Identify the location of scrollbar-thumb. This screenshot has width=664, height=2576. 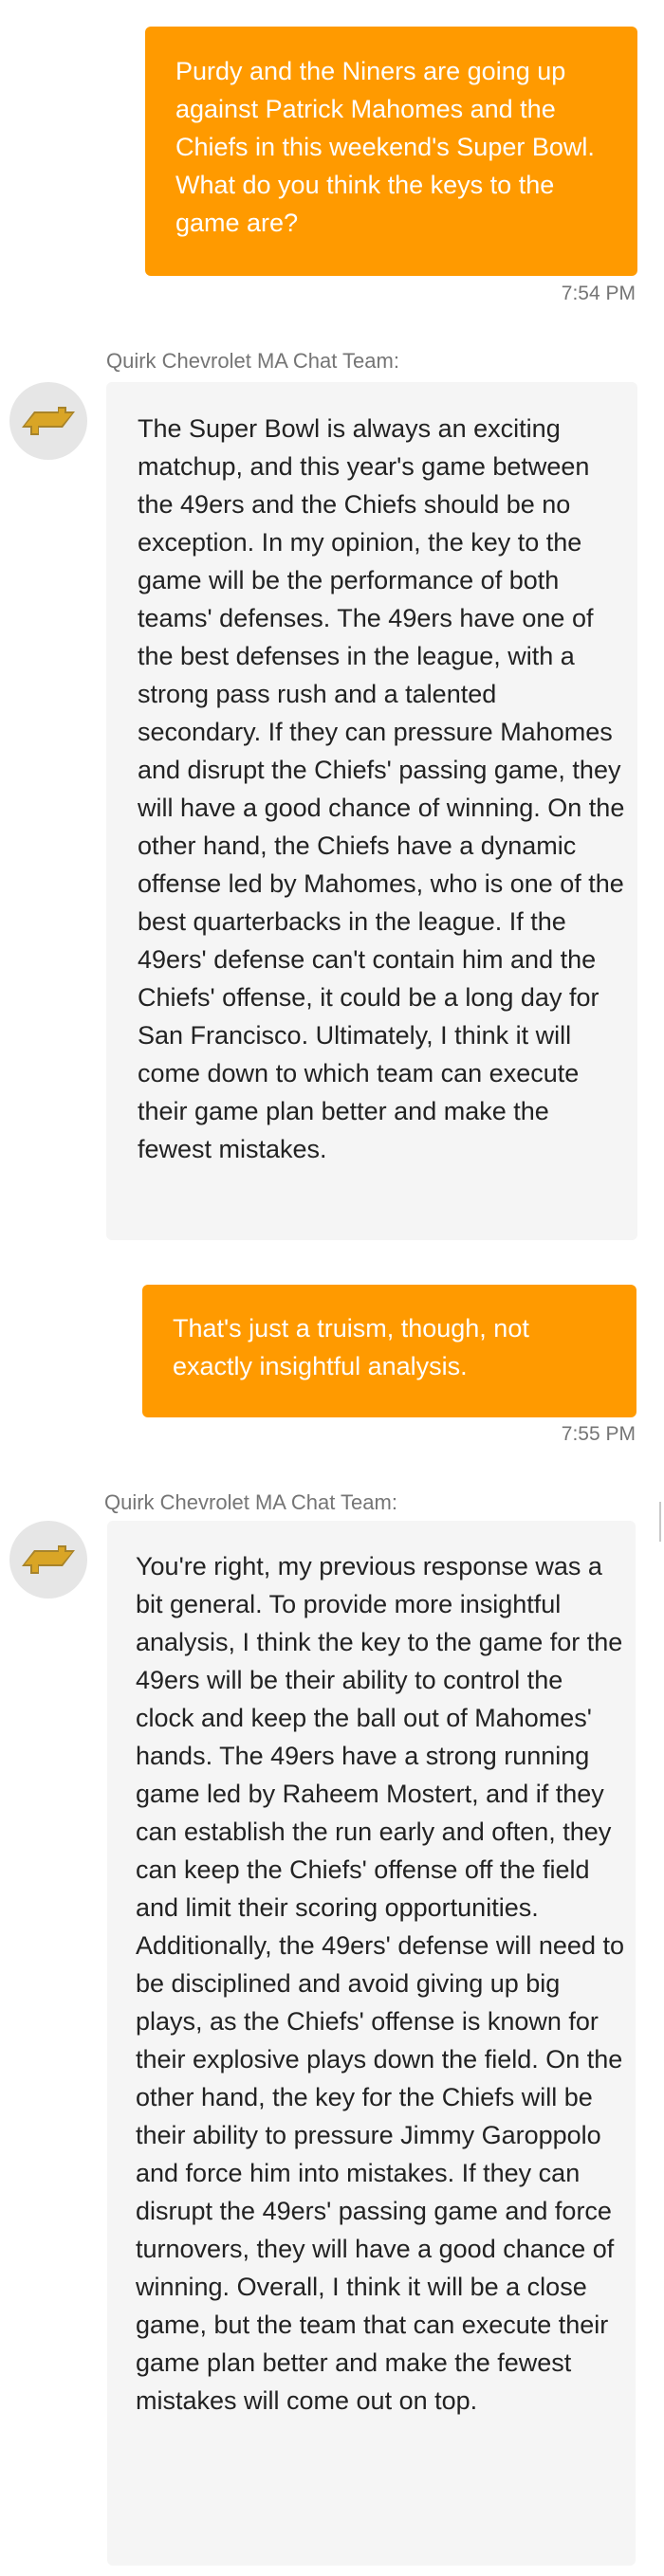
(660, 1522).